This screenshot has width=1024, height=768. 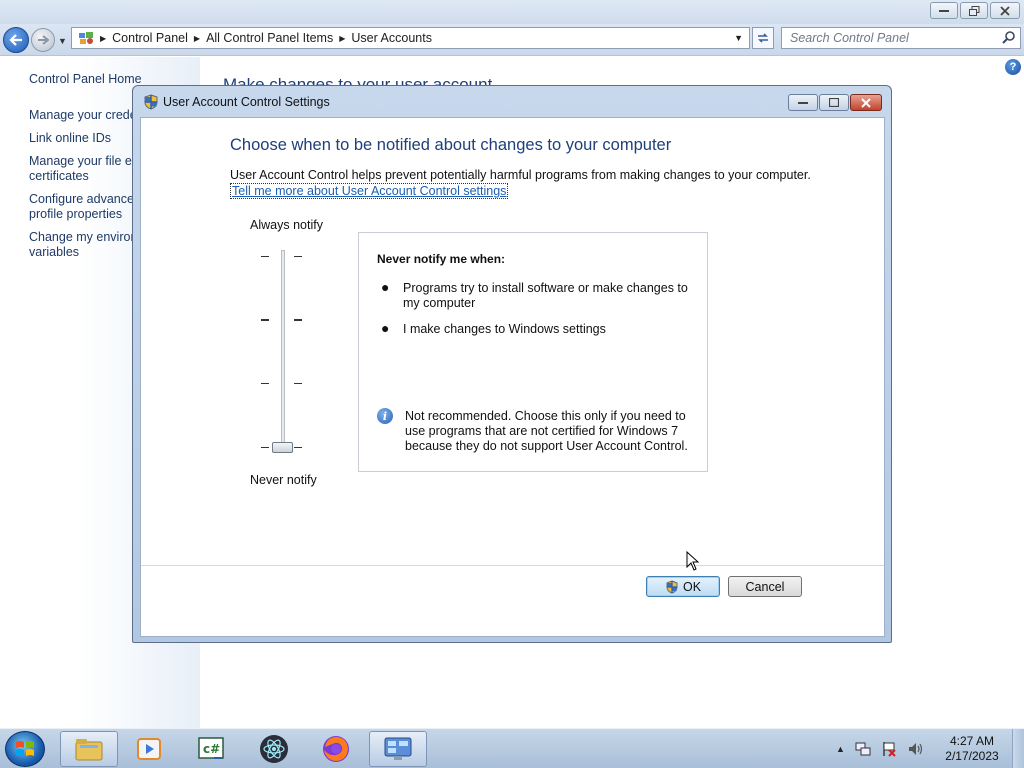 What do you see at coordinates (889, 749) in the screenshot?
I see `action-center-flag-icon` at bounding box center [889, 749].